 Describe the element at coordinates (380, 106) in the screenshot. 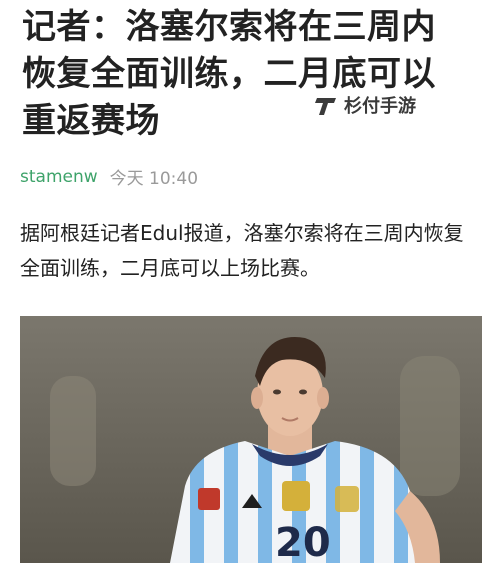

I see `watermark-text: 杉付手游` at that location.